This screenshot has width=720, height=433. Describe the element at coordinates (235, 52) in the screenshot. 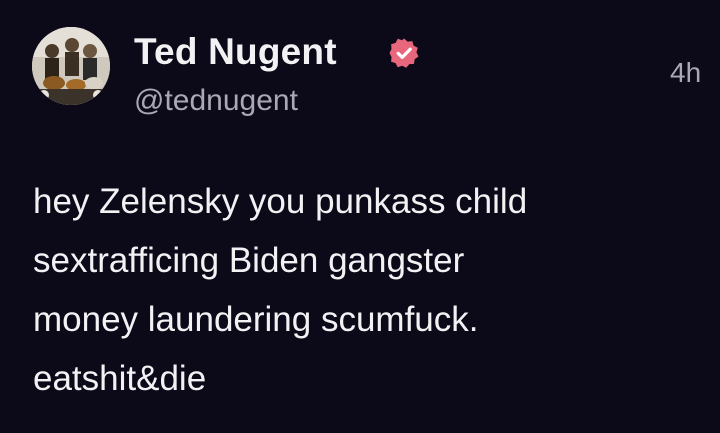

I see `author-display-name: Ted Nugent` at that location.